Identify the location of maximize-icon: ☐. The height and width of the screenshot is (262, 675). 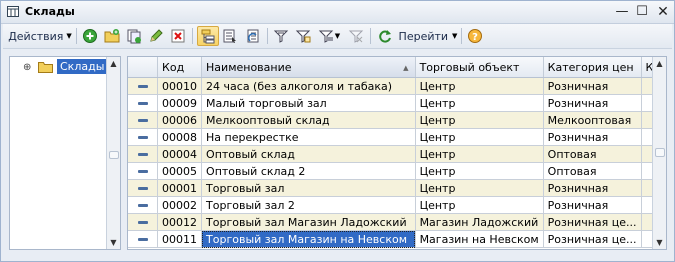
(642, 12).